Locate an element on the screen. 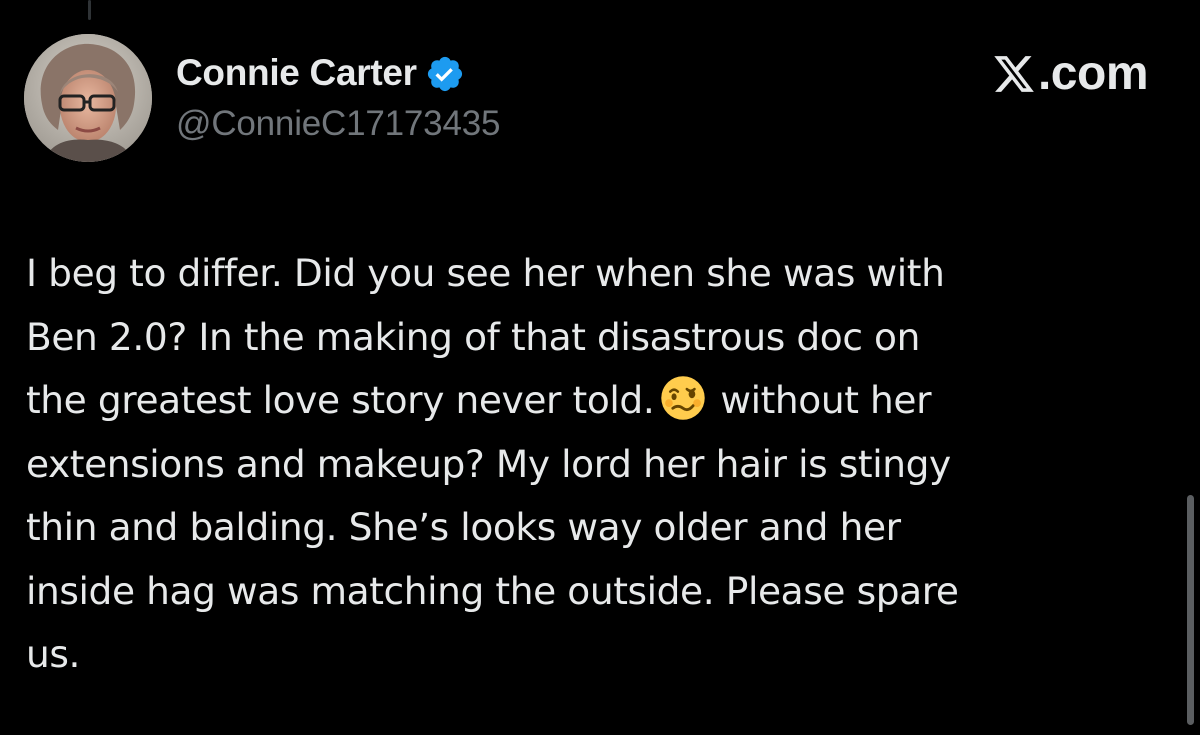 This screenshot has width=1200, height=735. profile-photo is located at coordinates (88, 98).